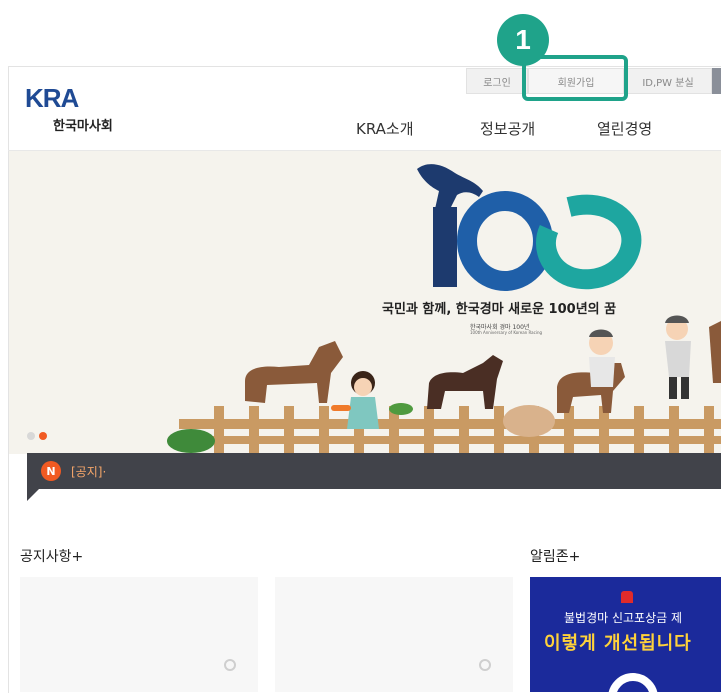 Image resolution: width=721 pixels, height=693 pixels. What do you see at coordinates (385, 128) in the screenshot?
I see `nav-item-kra-intro: KRA소개` at bounding box center [385, 128].